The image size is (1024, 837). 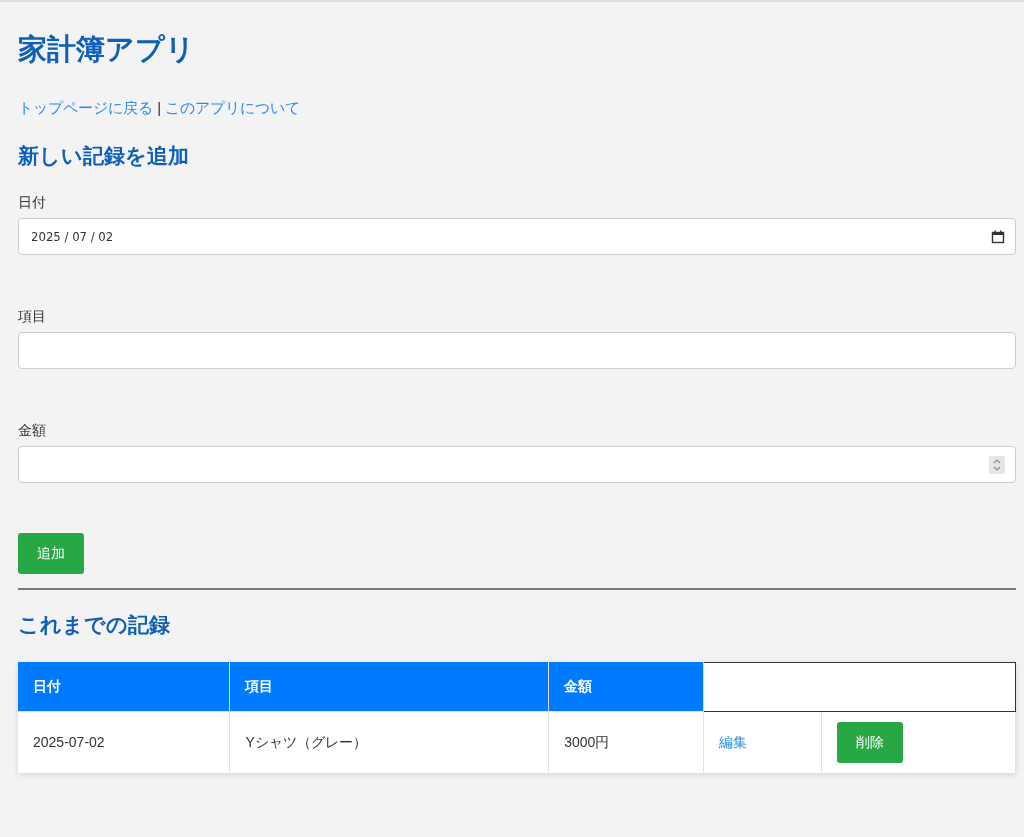 I want to click on add-button: 追加, so click(x=51, y=554).